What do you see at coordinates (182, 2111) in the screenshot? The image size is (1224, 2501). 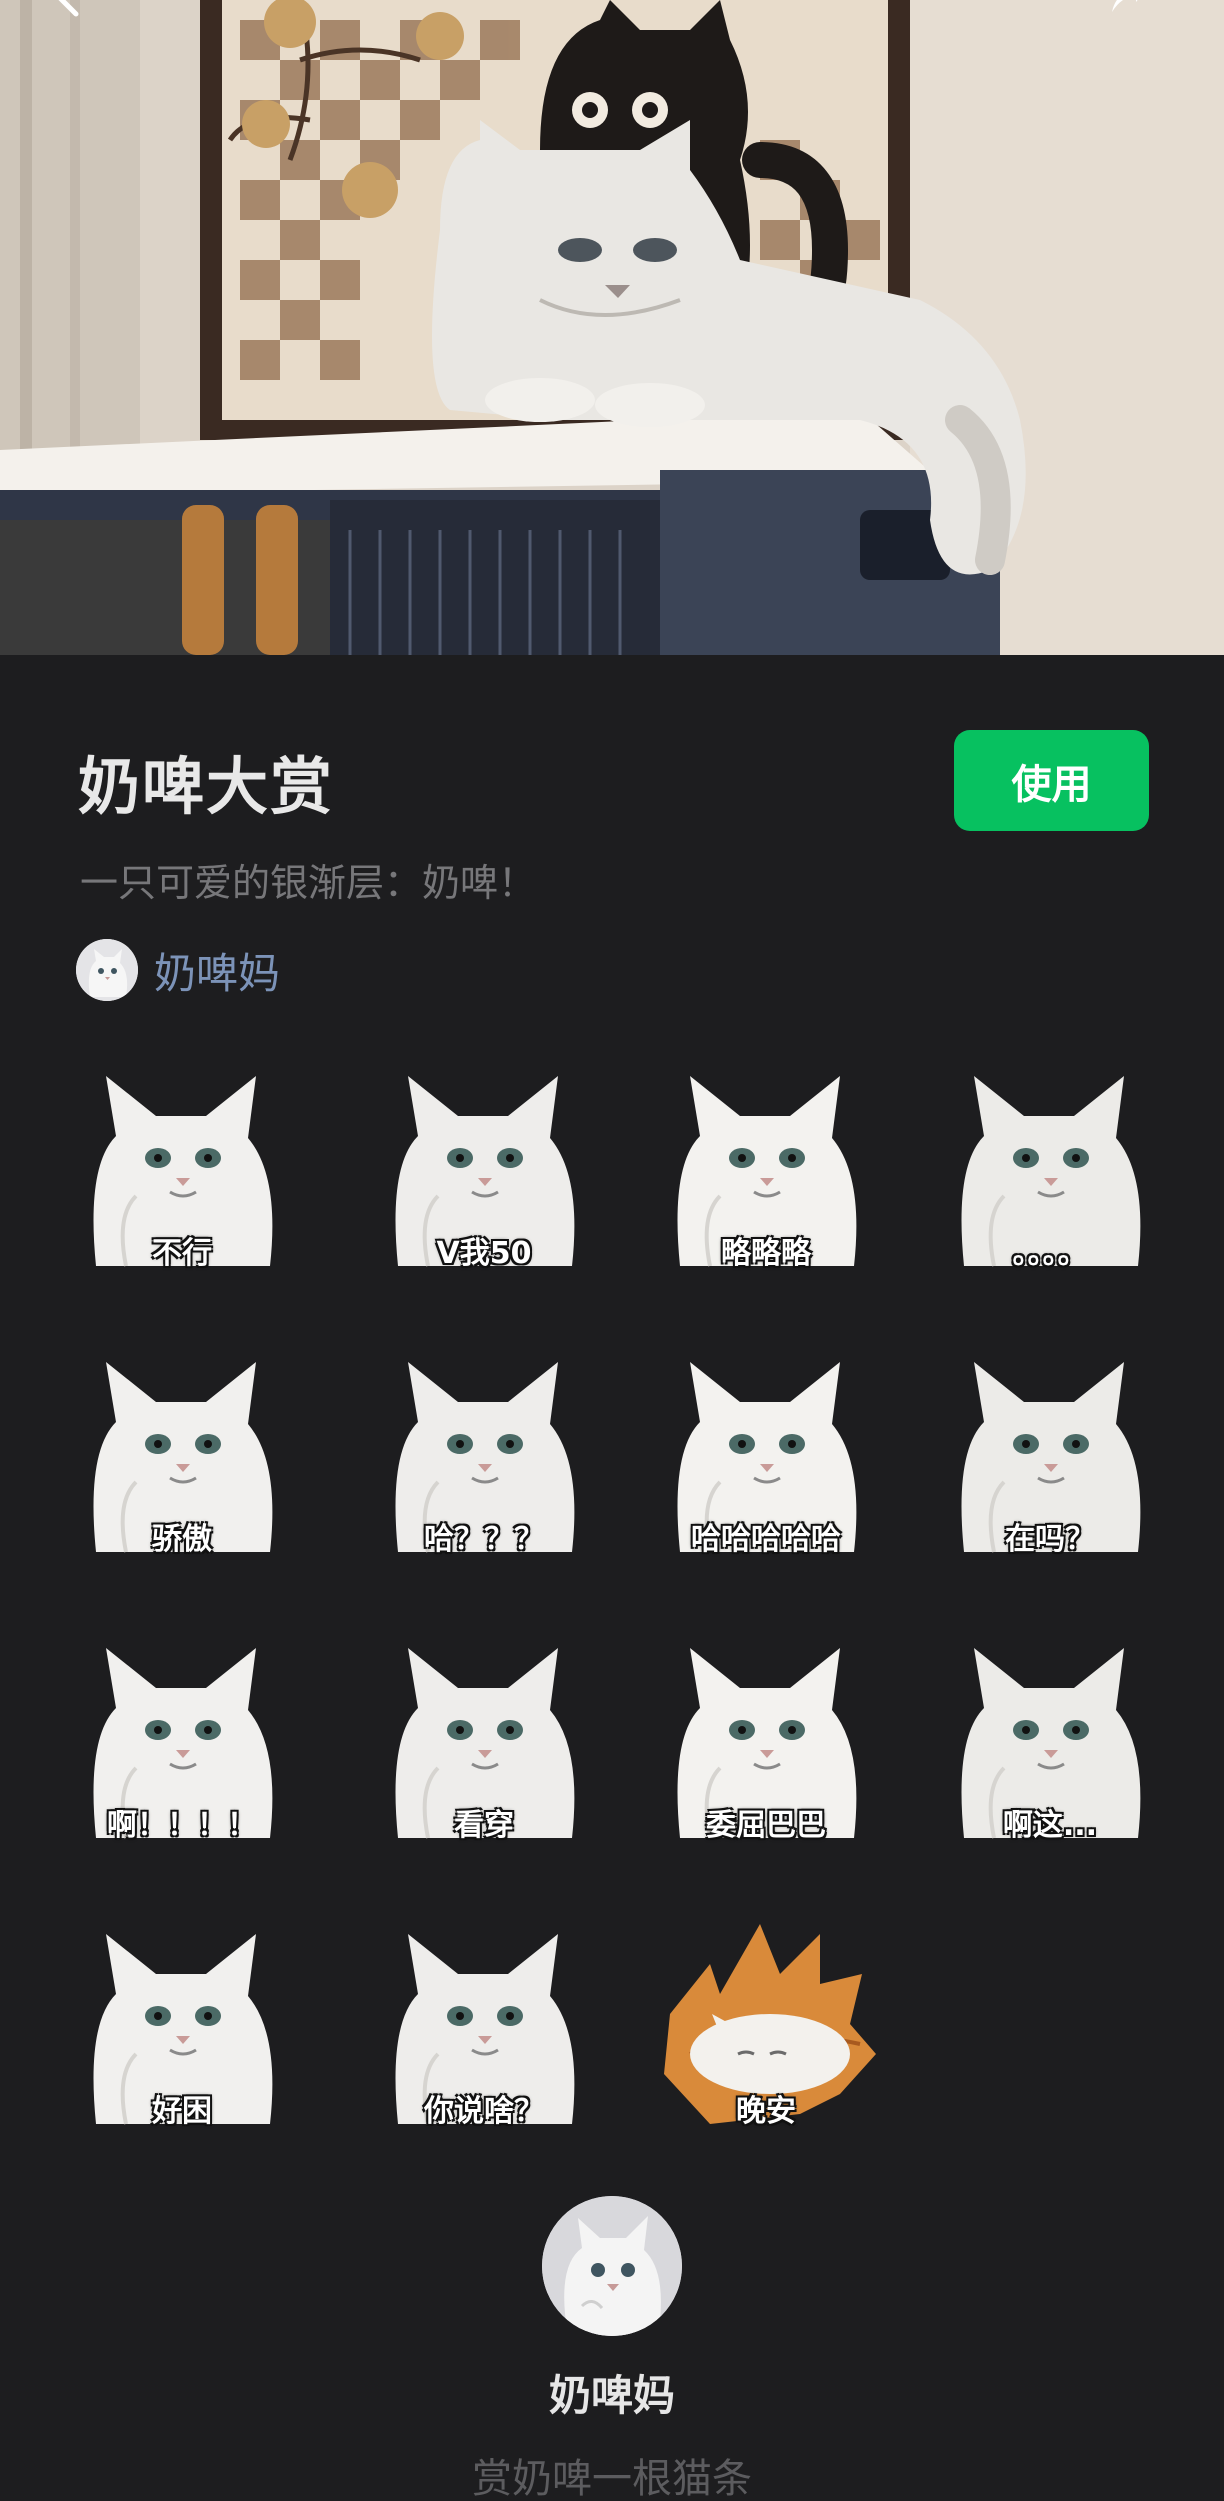 I see `sticker-caption: 好困` at bounding box center [182, 2111].